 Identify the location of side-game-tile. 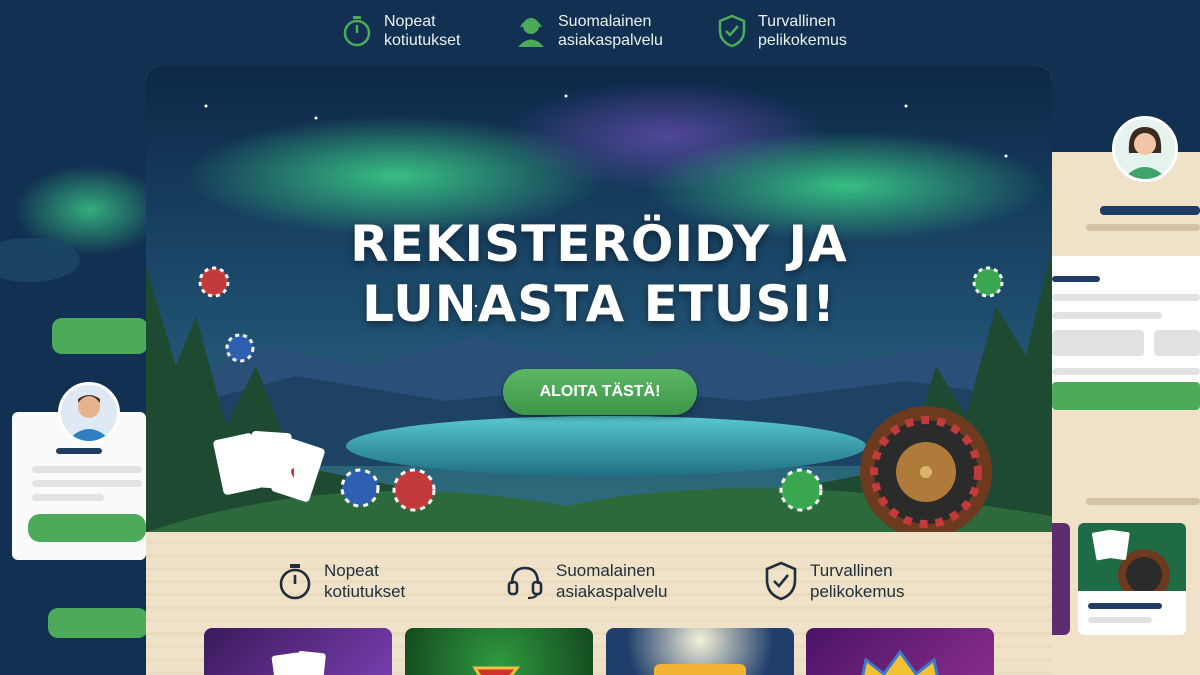
(1132, 579).